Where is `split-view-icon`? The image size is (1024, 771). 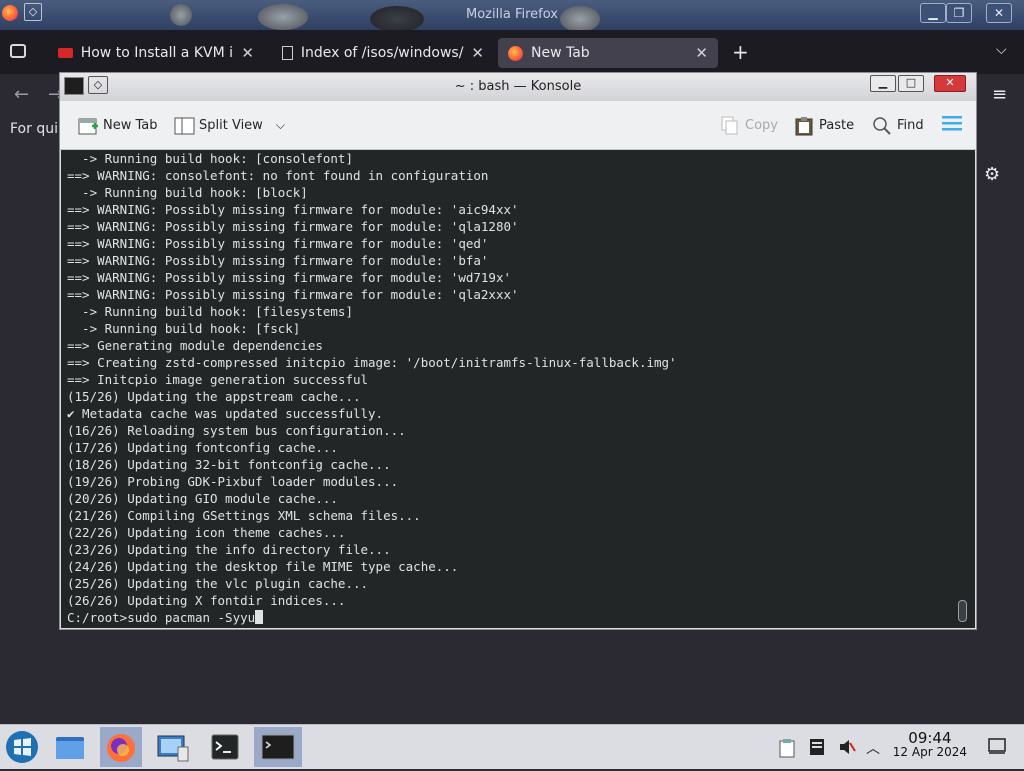
split-view-icon is located at coordinates (184, 125).